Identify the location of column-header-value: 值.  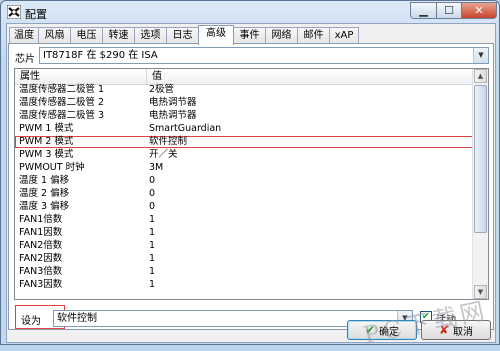
(310, 76).